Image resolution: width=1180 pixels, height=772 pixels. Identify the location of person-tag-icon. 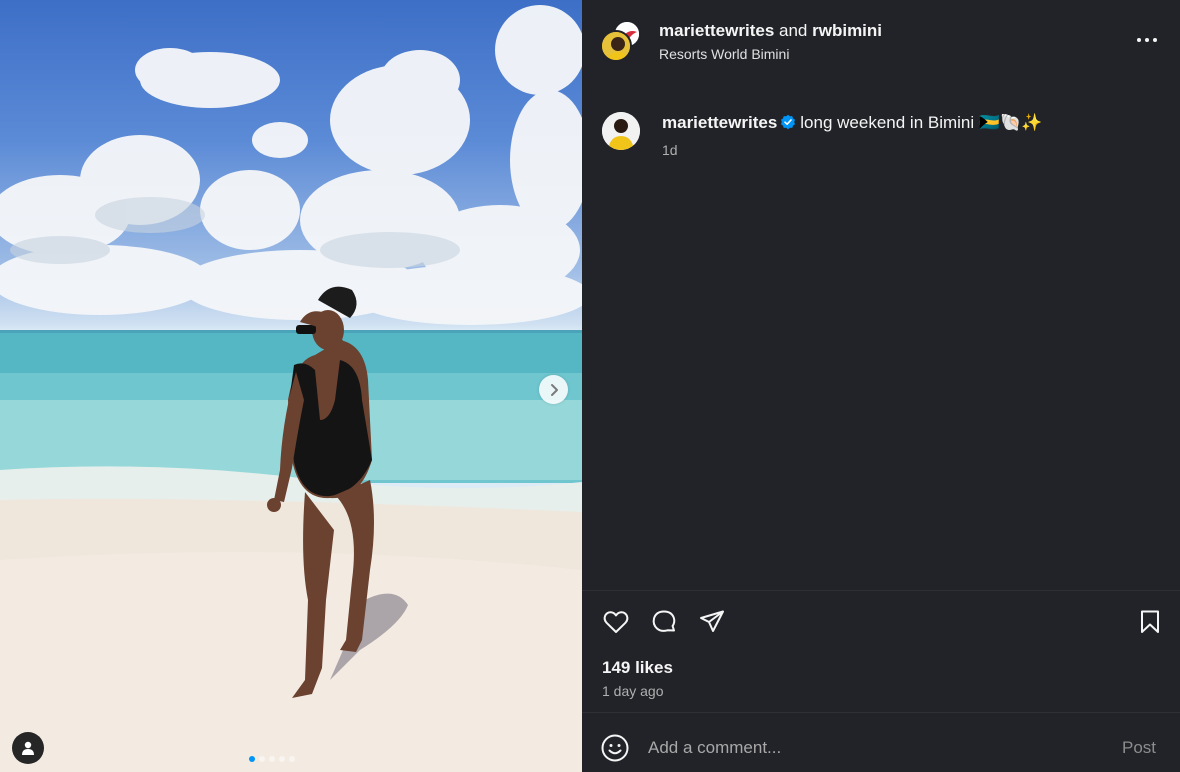
(28, 748).